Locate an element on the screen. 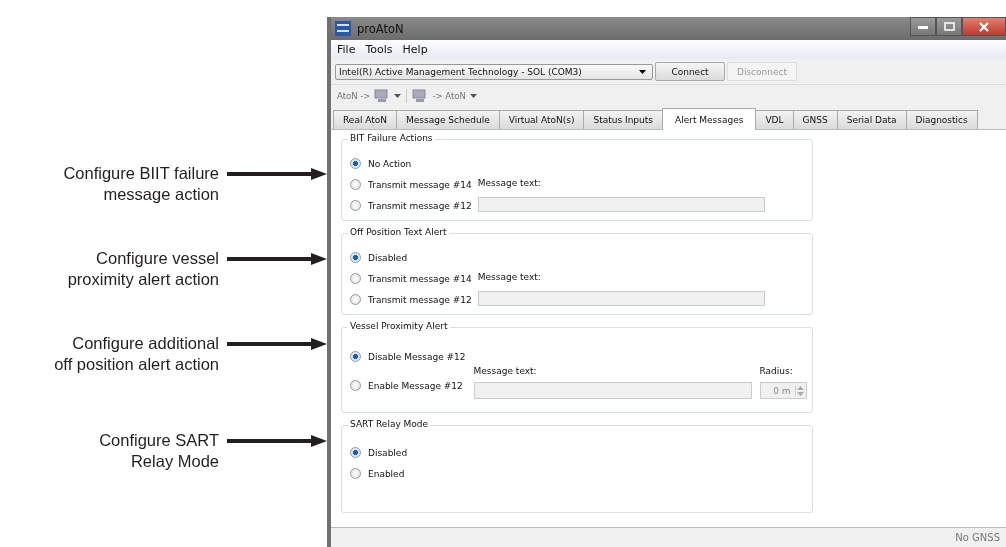 This screenshot has height=547, width=1006. tab: Serial Data is located at coordinates (871, 119).